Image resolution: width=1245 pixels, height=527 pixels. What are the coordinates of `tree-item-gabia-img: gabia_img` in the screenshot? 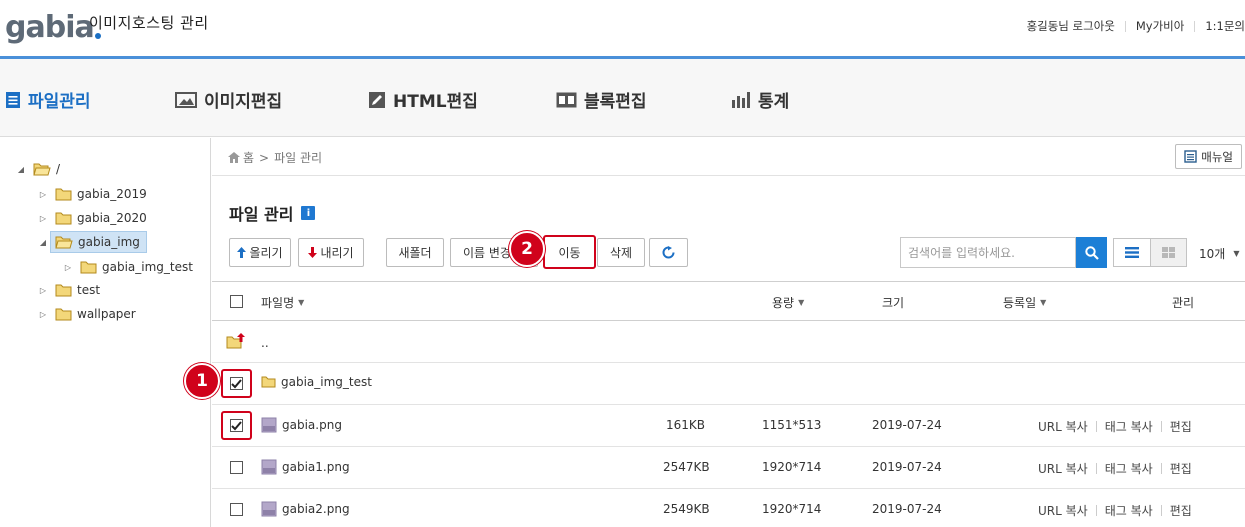 It's located at (98, 242).